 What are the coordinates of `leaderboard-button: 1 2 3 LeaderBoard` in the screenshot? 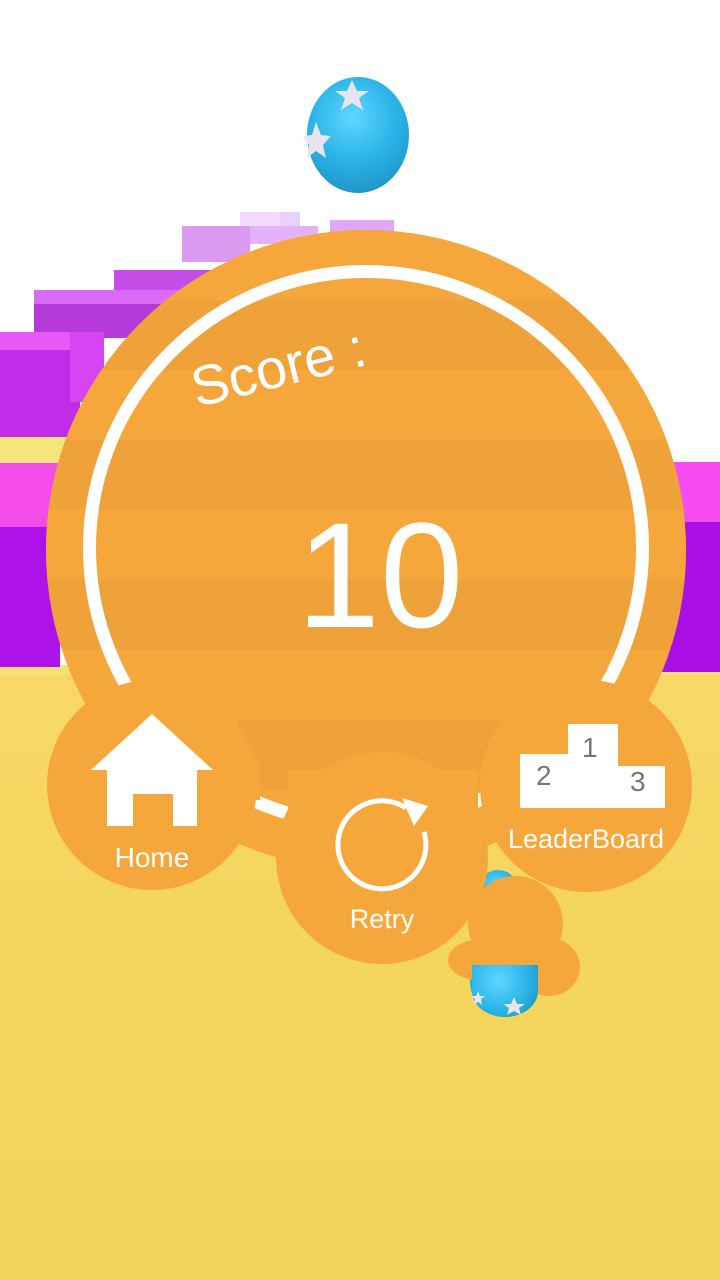 It's located at (586, 786).